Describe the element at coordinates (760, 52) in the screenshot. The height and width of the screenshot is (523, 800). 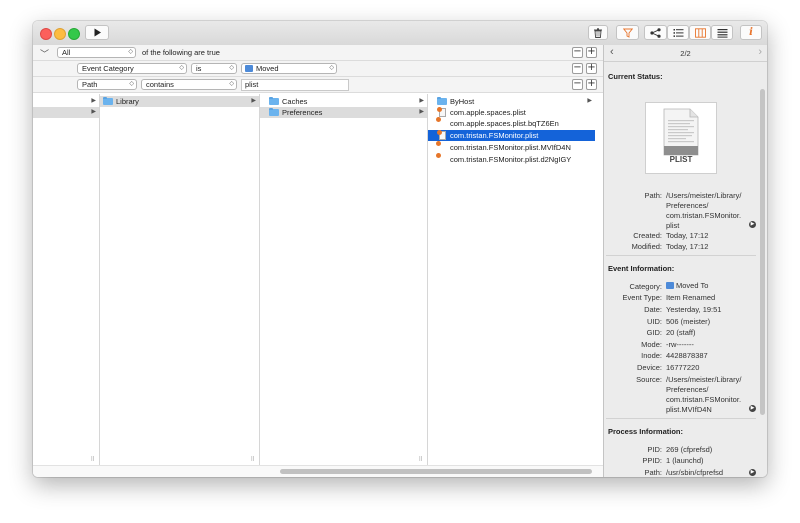
I see `next-event-icon: ›` at that location.